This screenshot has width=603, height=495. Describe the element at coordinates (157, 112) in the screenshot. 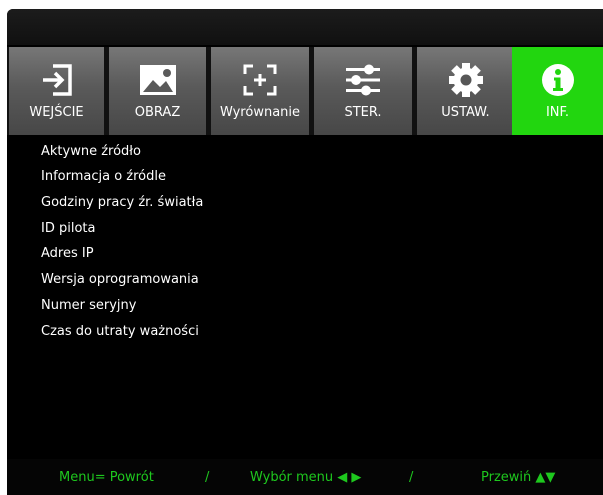

I see `tab-image-label: OBRAZ` at that location.